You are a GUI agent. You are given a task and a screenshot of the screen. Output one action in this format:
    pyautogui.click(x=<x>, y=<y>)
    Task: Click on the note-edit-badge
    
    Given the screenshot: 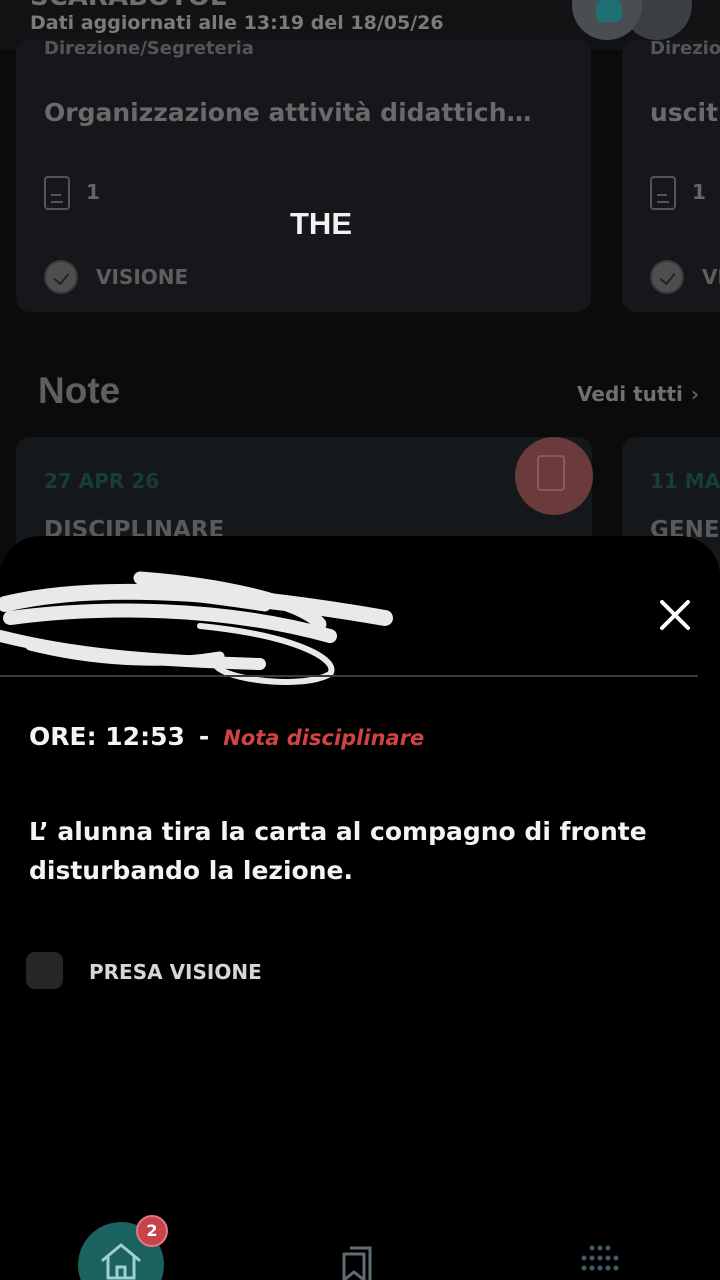 What is the action you would take?
    pyautogui.click(x=554, y=476)
    